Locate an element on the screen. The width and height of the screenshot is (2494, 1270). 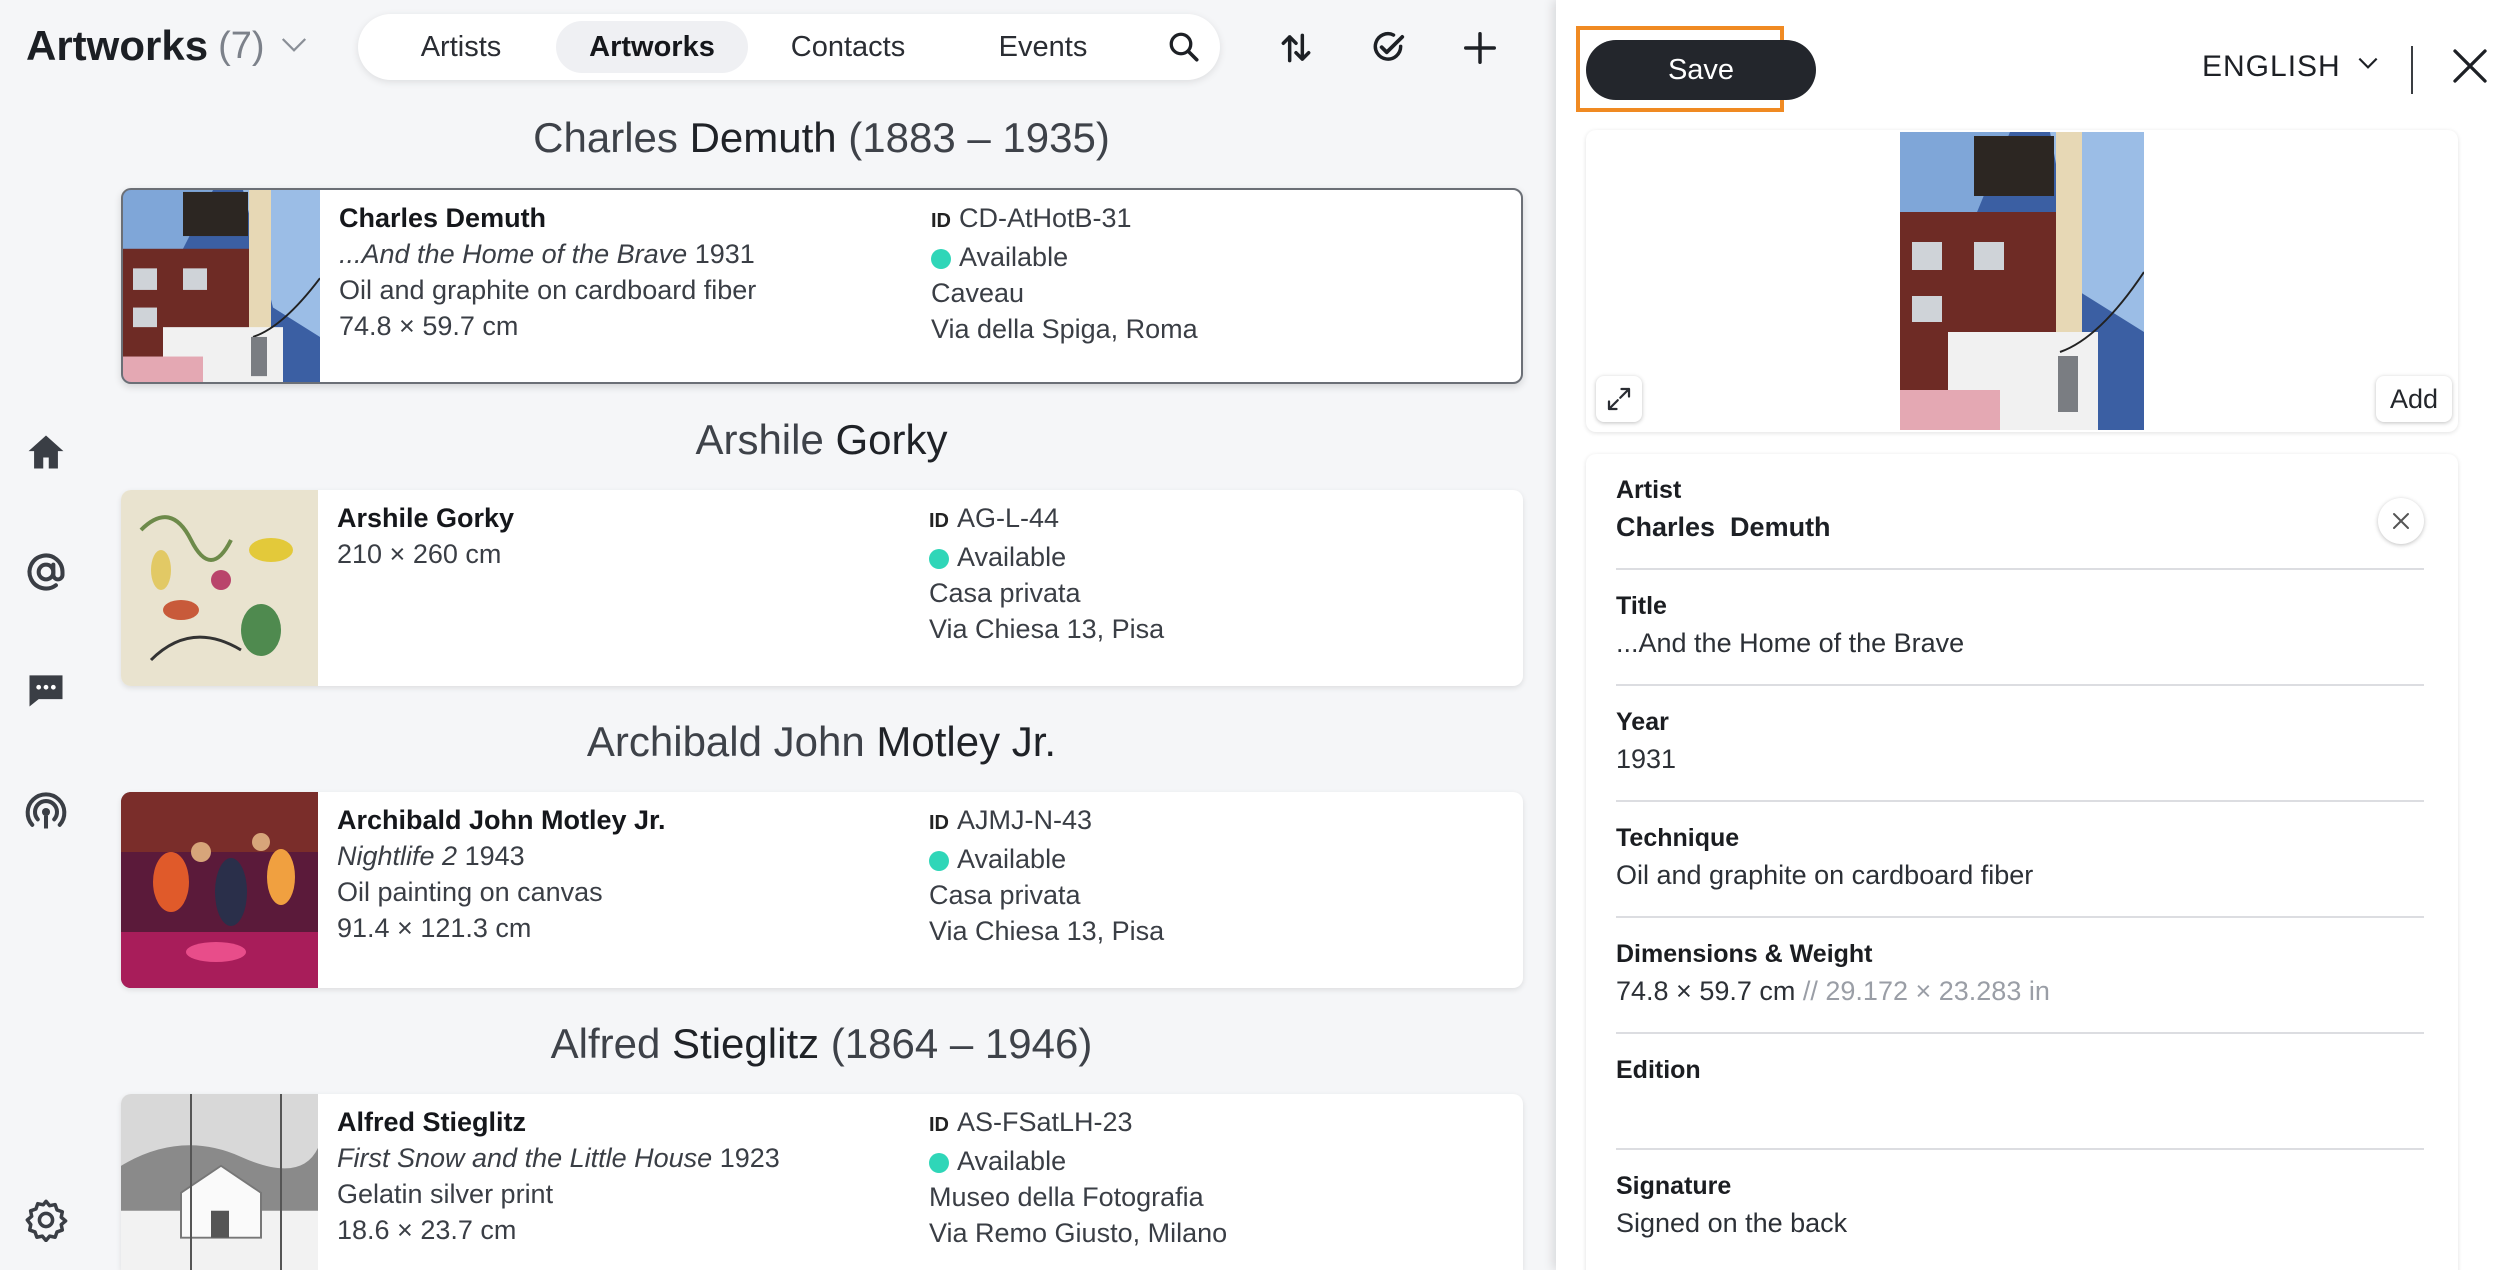
field-artist: Artist Charles Demuth is located at coordinates (2020, 512).